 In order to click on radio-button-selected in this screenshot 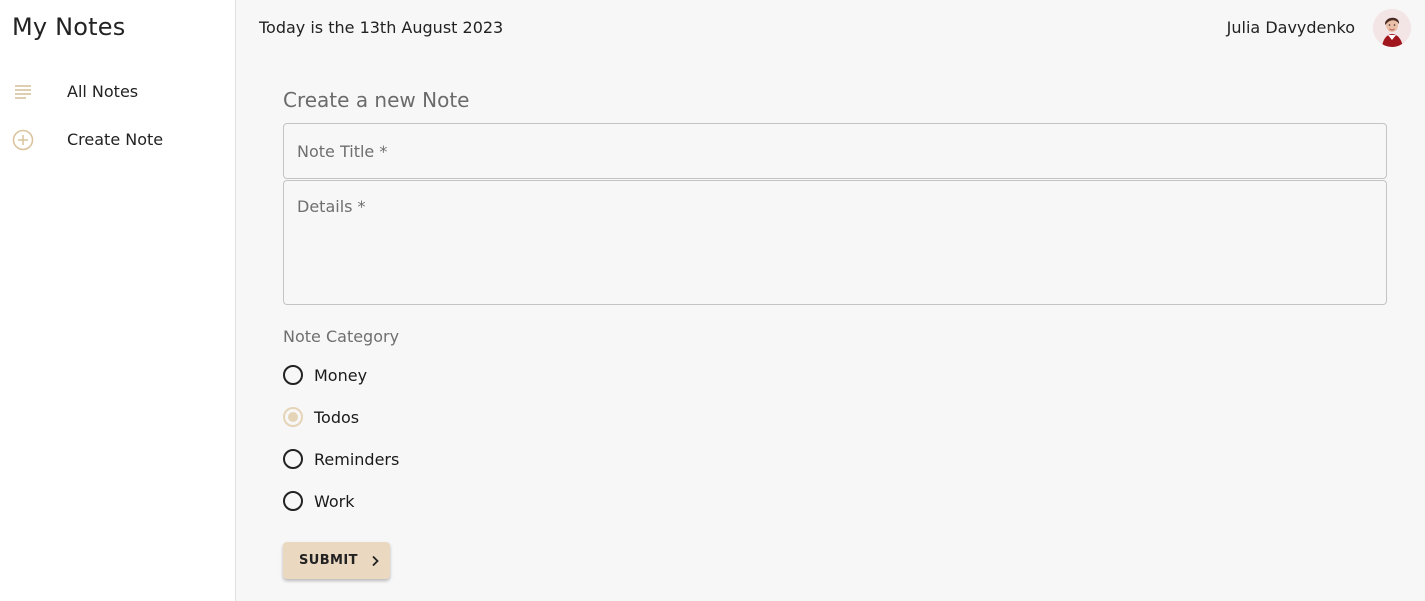, I will do `click(293, 417)`.